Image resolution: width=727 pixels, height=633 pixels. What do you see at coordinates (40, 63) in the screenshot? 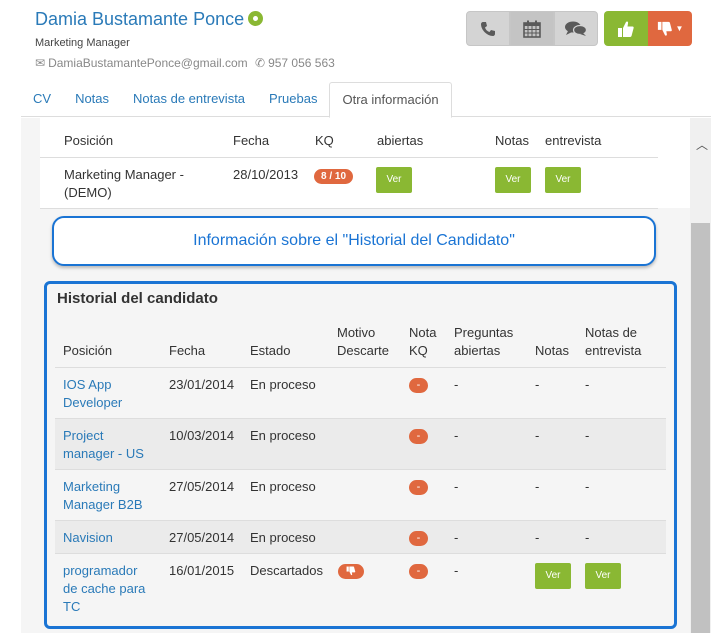
I see `envelope-icon: ✉` at bounding box center [40, 63].